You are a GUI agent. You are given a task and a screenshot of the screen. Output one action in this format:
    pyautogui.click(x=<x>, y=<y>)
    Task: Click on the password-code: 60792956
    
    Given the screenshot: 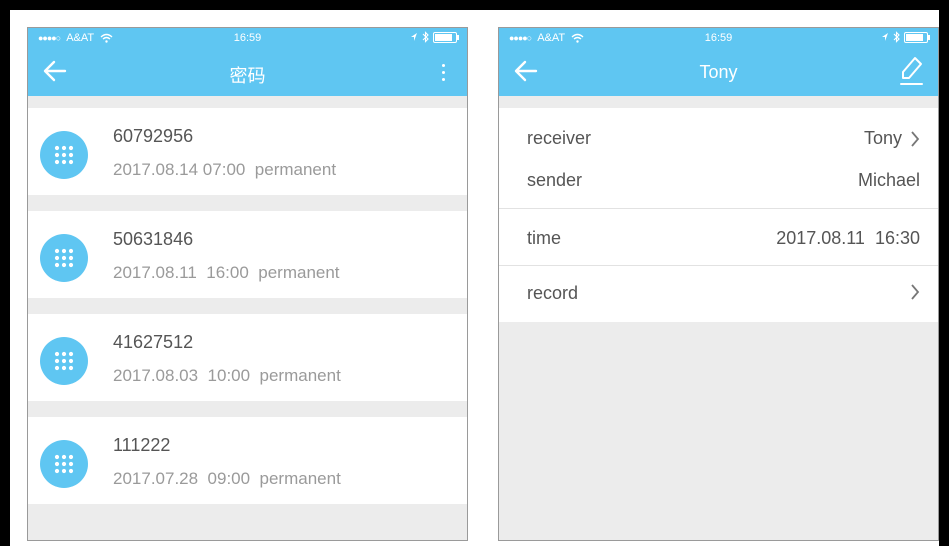 What is the action you would take?
    pyautogui.click(x=153, y=136)
    